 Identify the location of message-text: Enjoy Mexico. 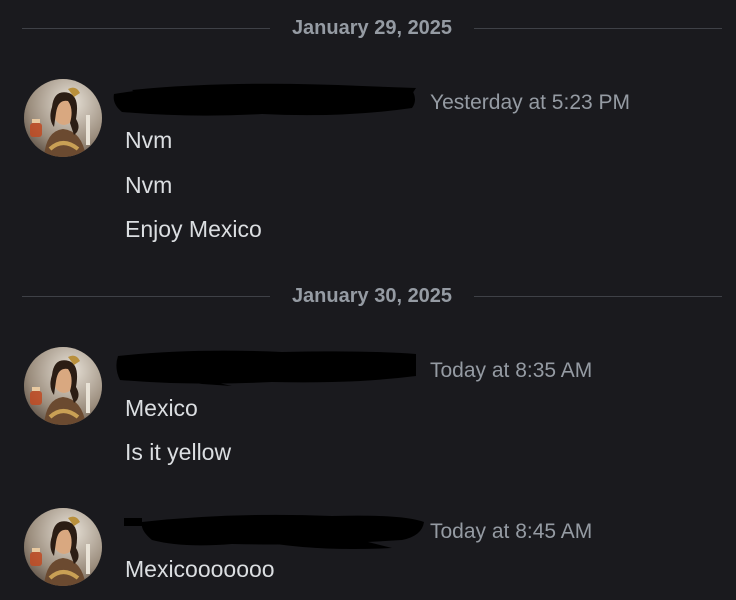
(193, 229).